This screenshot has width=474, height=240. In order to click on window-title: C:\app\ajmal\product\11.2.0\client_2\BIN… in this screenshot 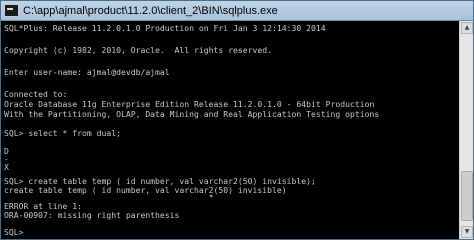, I will do `click(150, 11)`.